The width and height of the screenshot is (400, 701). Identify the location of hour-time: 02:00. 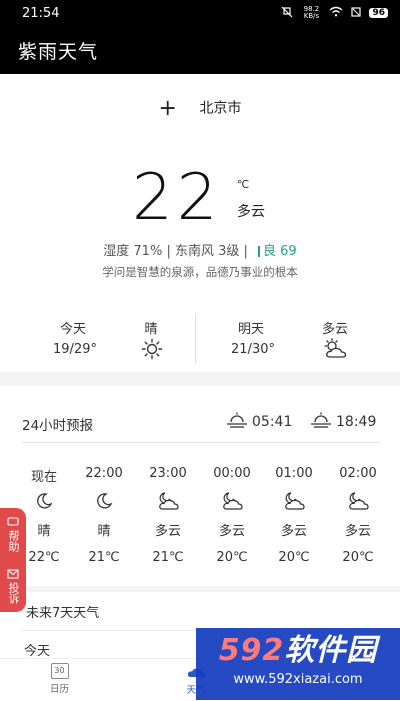
(358, 473).